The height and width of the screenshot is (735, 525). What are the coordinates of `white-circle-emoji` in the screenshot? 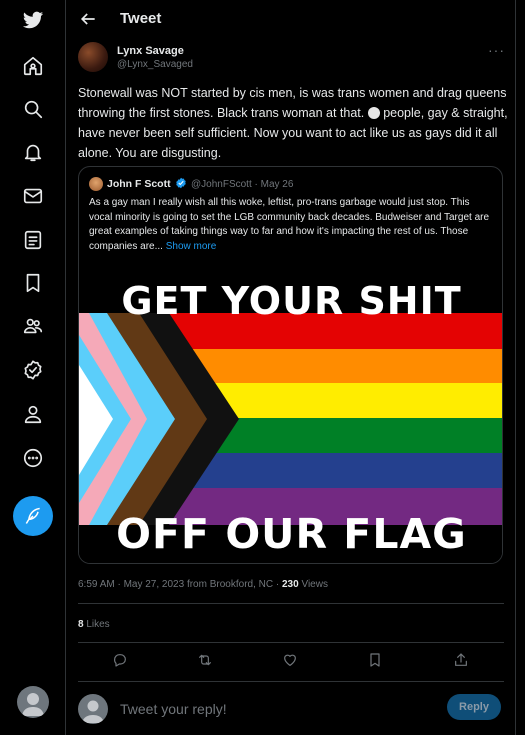 It's located at (373, 113).